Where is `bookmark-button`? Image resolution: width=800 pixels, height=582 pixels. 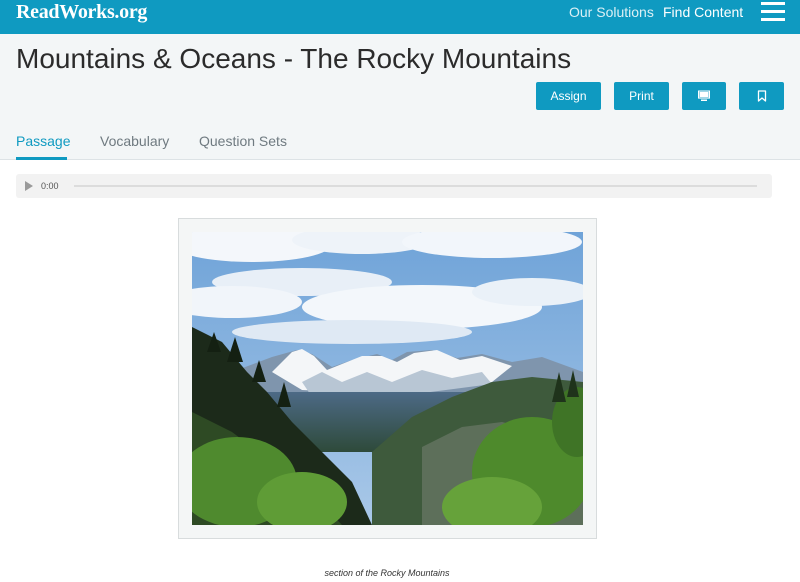
bookmark-button is located at coordinates (761, 96).